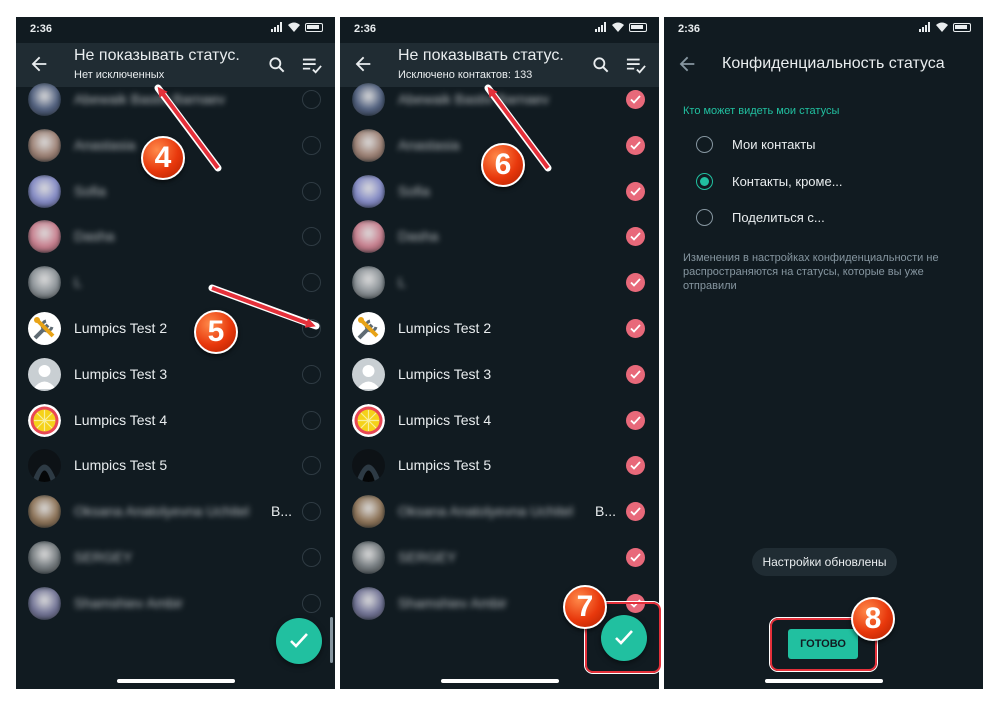  Describe the element at coordinates (481, 55) in the screenshot. I see `page-title: Не показывать статус.` at that location.